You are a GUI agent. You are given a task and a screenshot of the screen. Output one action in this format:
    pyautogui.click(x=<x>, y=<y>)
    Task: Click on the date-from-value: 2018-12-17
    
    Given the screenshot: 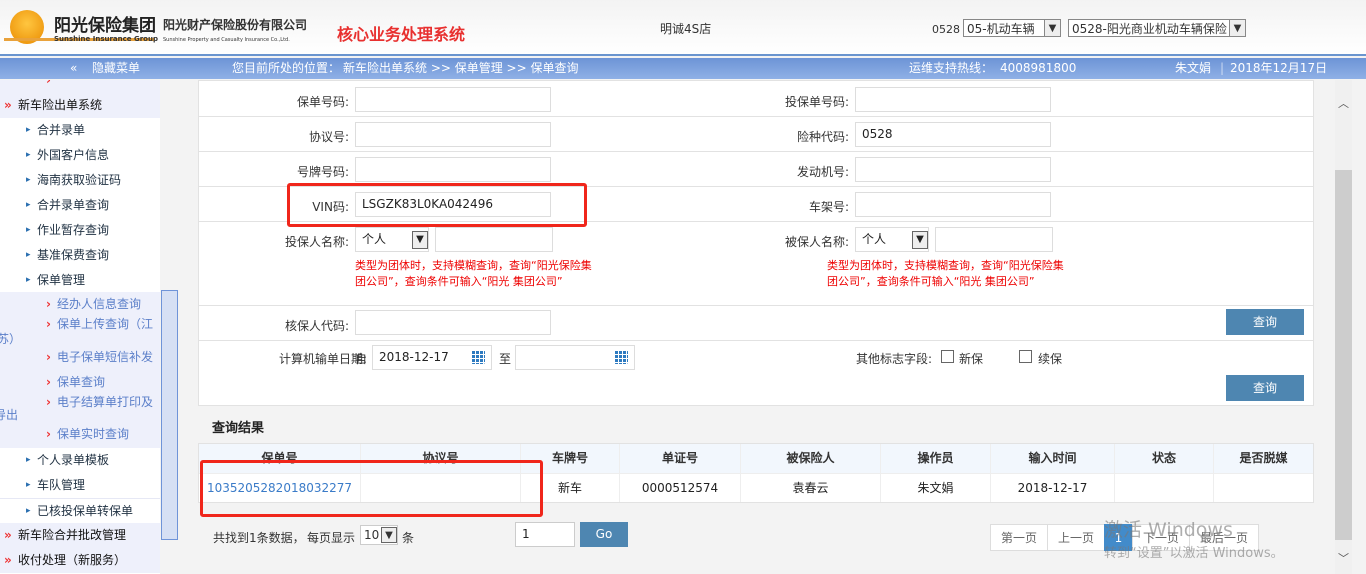 What is the action you would take?
    pyautogui.click(x=414, y=357)
    